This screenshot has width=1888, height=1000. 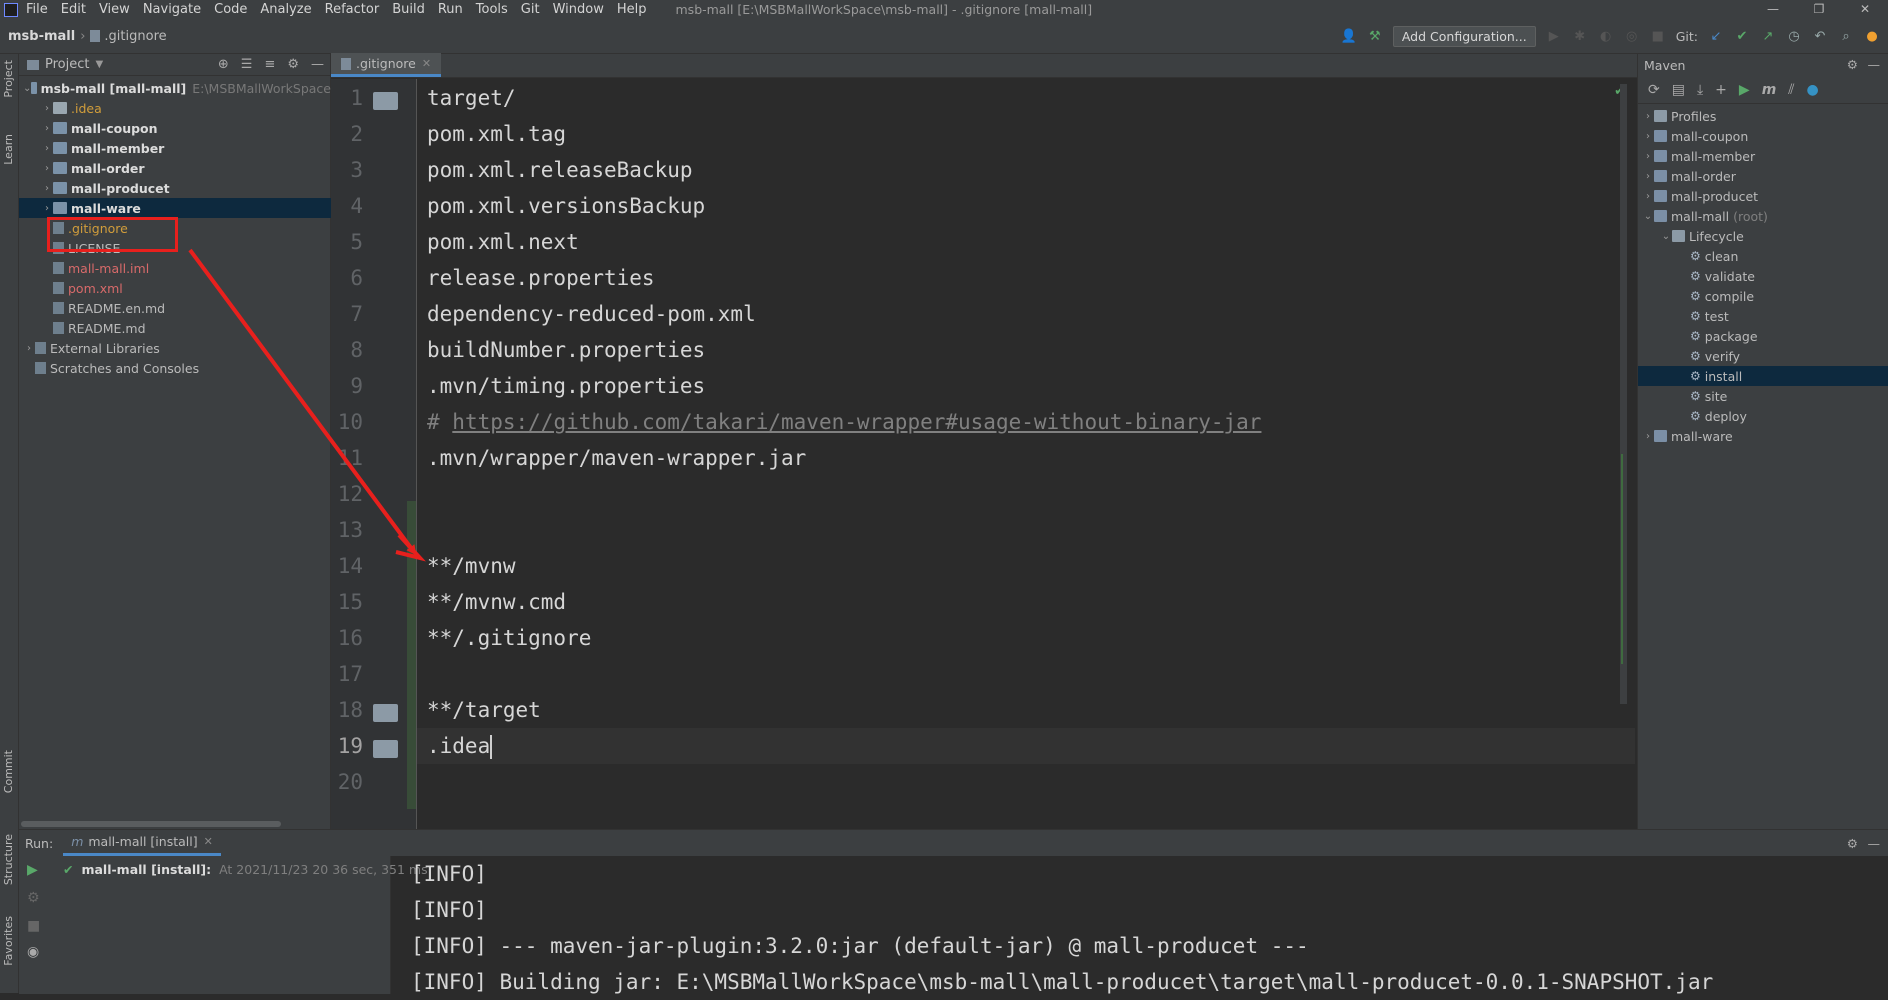 I want to click on maven-goal-item: ⚙ test, so click(x=1763, y=316).